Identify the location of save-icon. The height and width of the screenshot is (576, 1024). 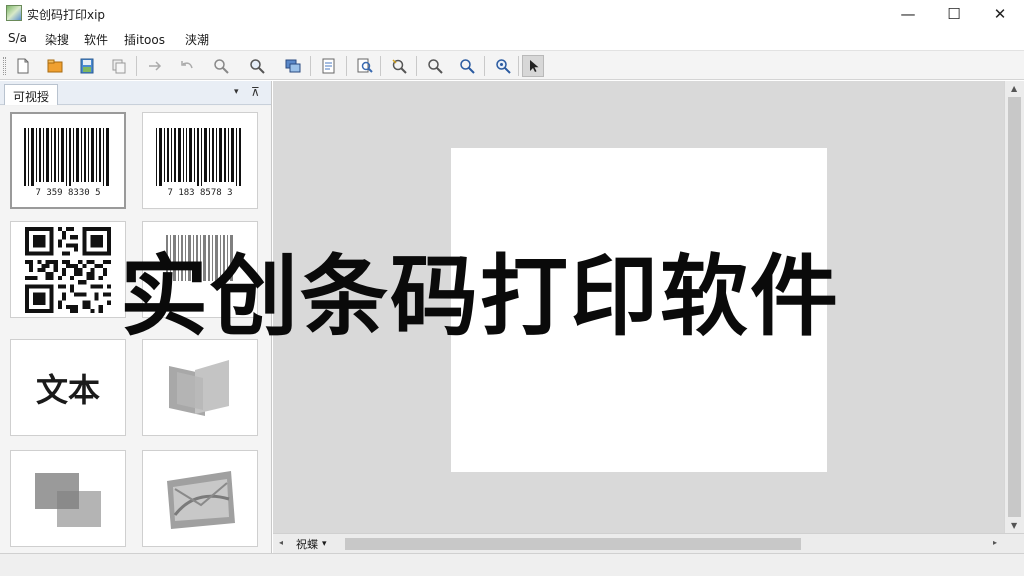
(87, 66).